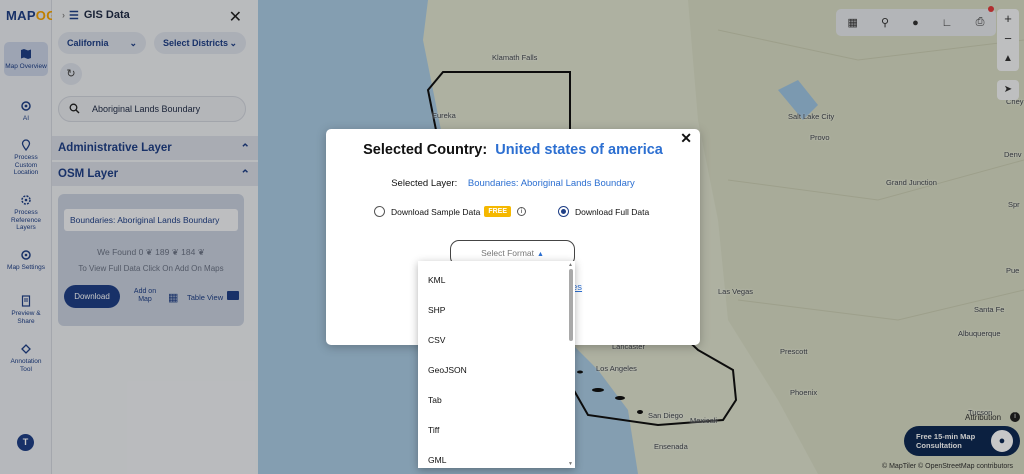 This screenshot has height=474, width=1024. What do you see at coordinates (496, 430) in the screenshot?
I see `format-option-tiff: Tiff` at bounding box center [496, 430].